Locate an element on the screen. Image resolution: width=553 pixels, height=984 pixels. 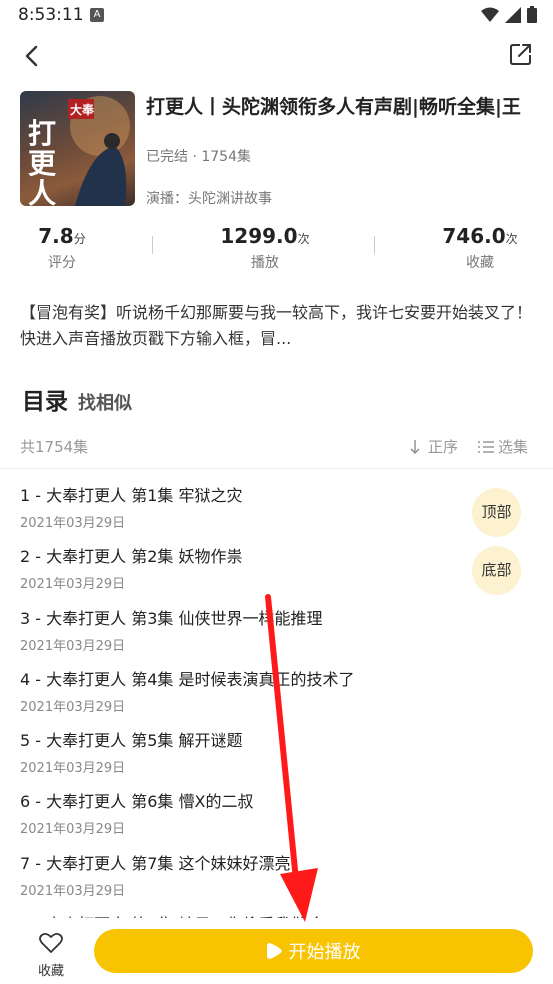
episode-title: 6 - 大奉打更人 第6集 懵X的二叔 is located at coordinates (137, 802).